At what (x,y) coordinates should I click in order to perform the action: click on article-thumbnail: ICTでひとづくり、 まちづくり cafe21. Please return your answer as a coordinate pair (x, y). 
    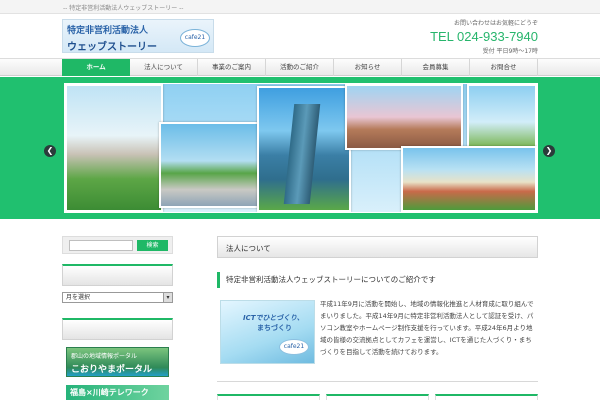
    Looking at the image, I should click on (267, 332).